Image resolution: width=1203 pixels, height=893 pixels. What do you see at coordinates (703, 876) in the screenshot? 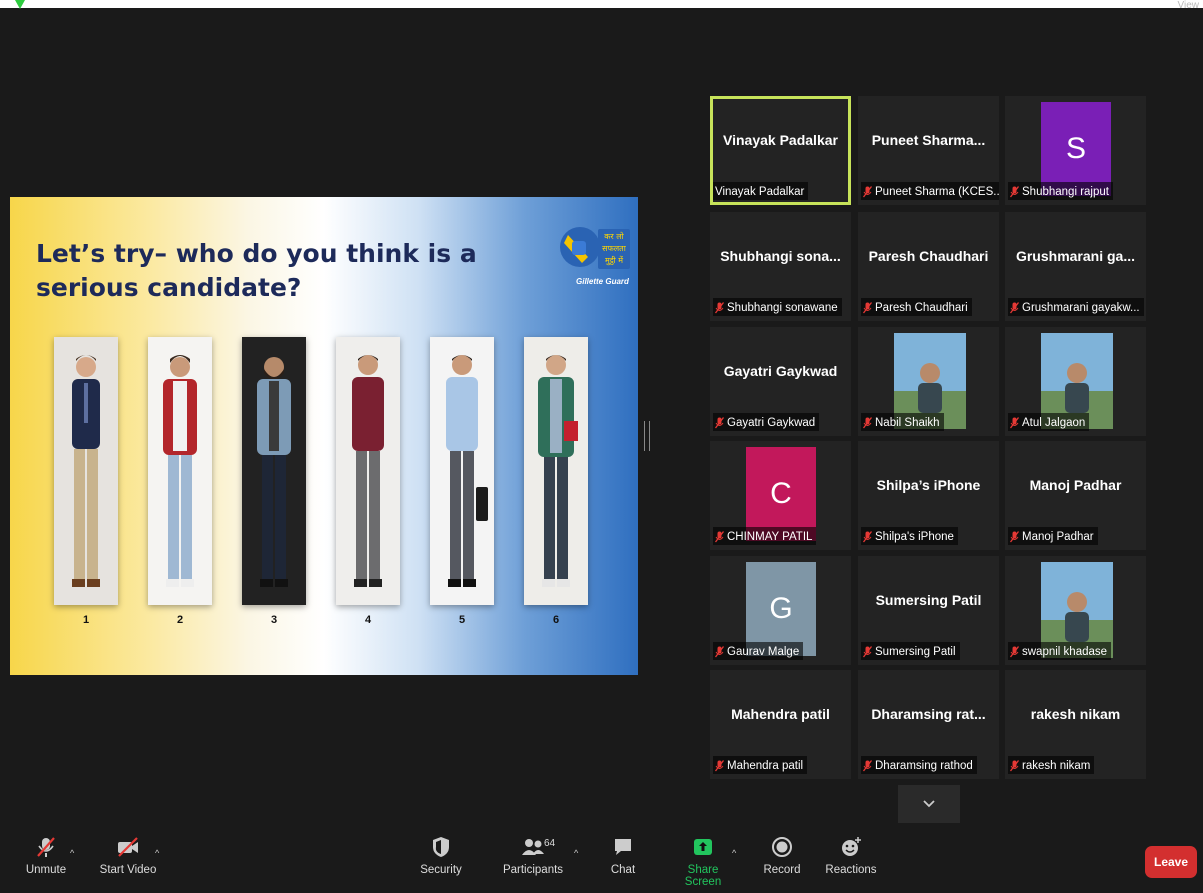
I see `share-screen-label: Share Screen` at bounding box center [703, 876].